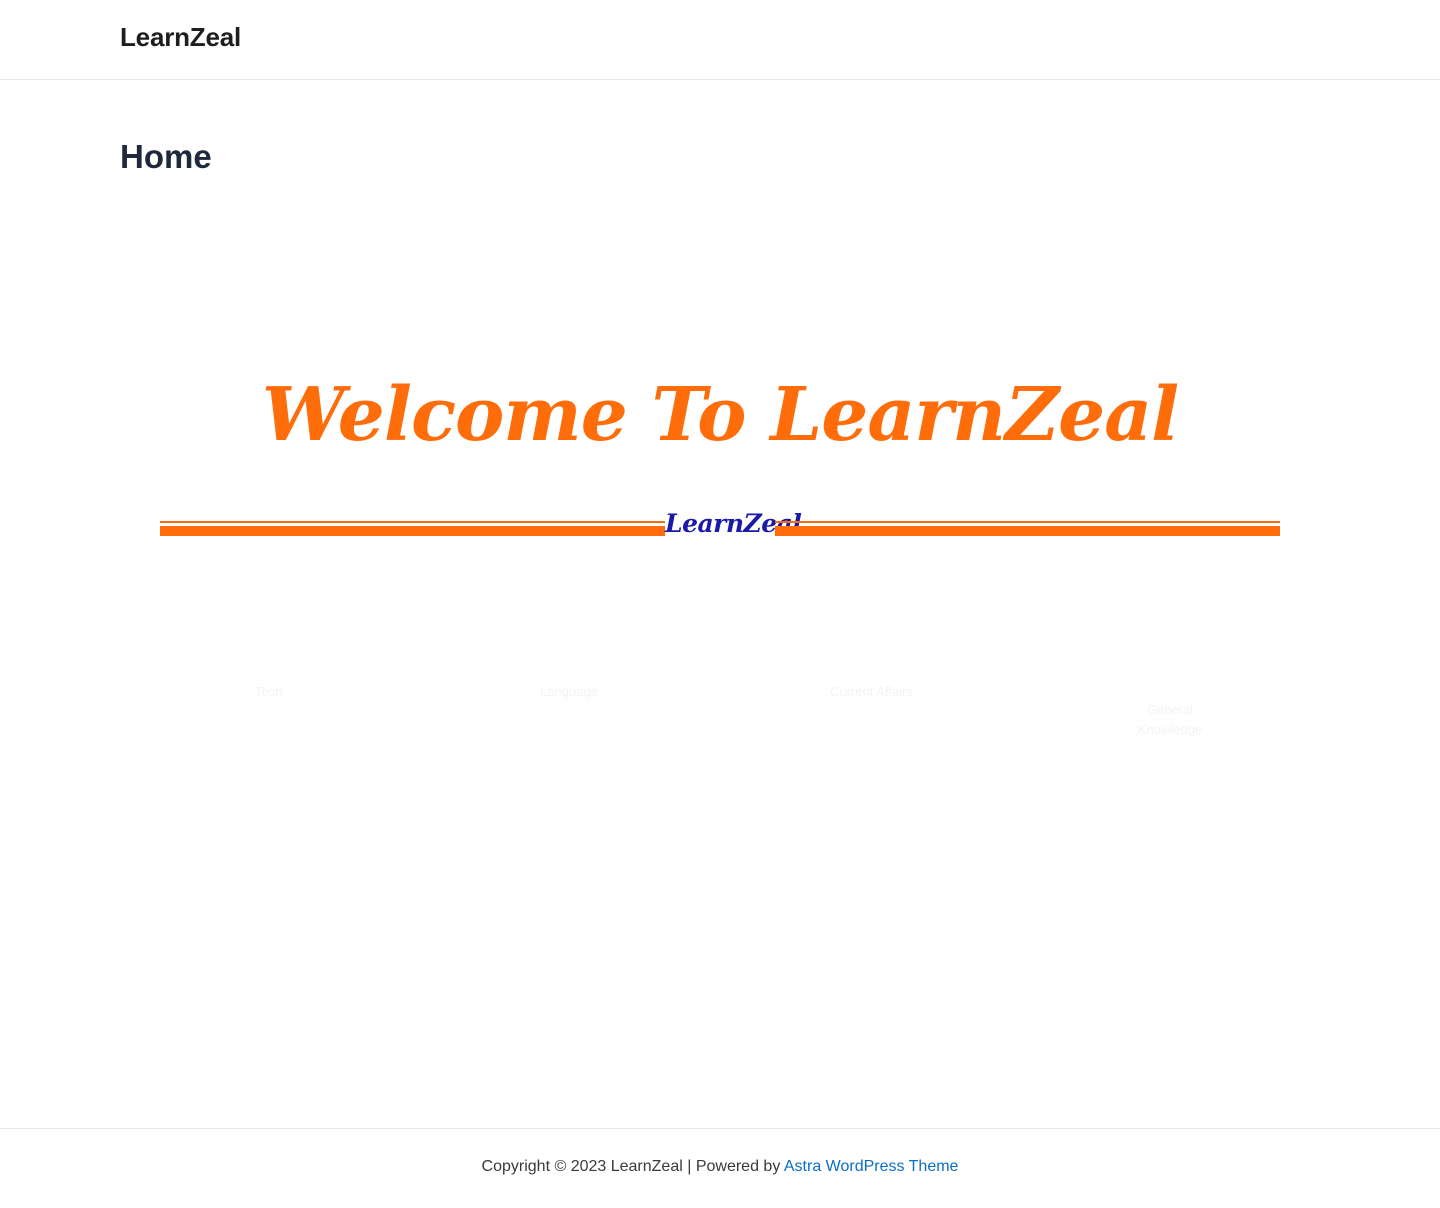 The width and height of the screenshot is (1440, 1208). I want to click on page-title: Home, so click(166, 156).